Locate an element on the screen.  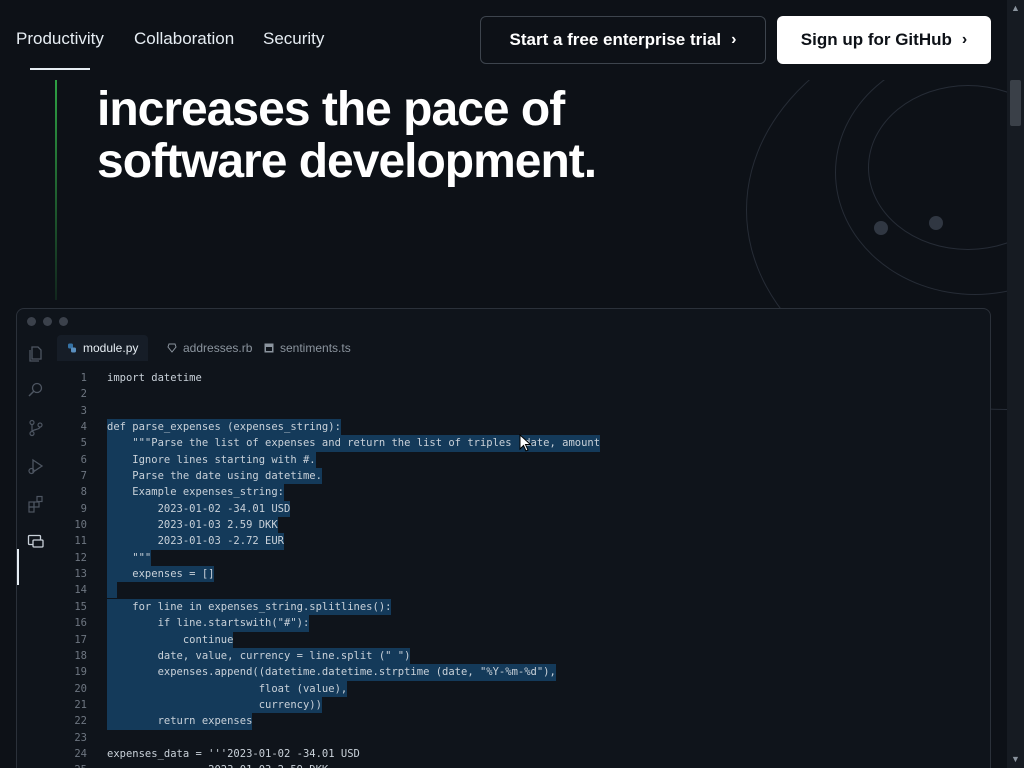
line-number: 22 is located at coordinates (80, 721).